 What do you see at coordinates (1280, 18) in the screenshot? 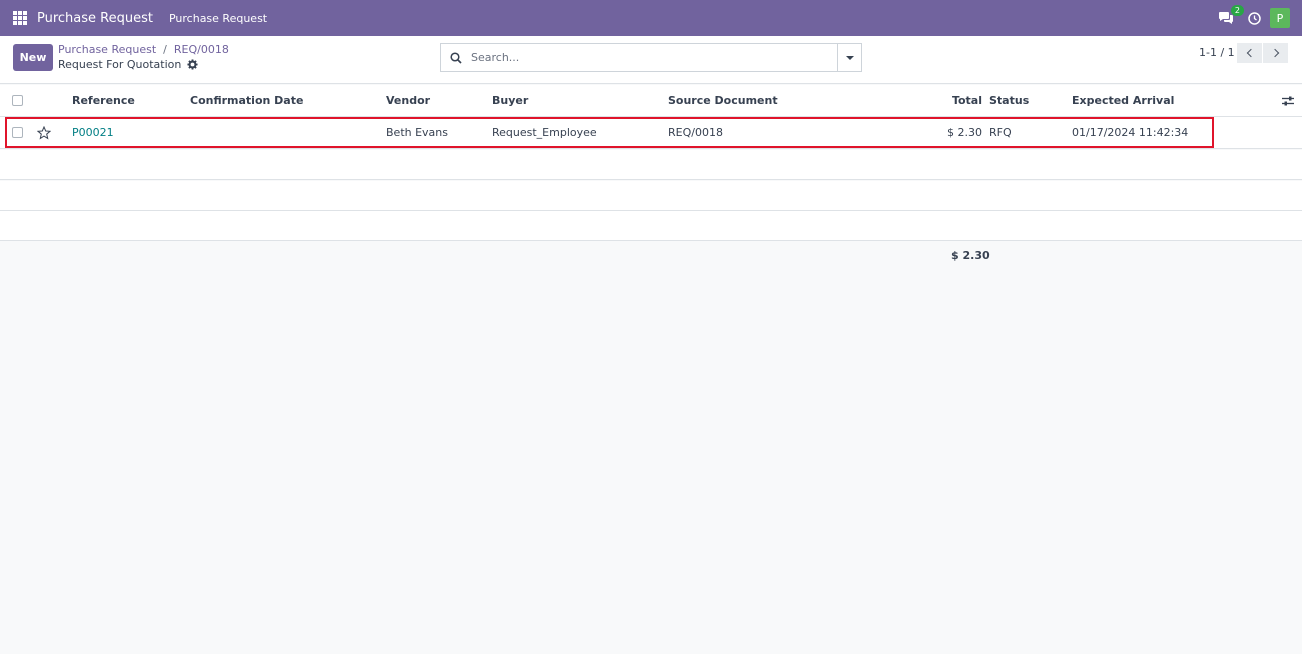
I see `avatar: P` at bounding box center [1280, 18].